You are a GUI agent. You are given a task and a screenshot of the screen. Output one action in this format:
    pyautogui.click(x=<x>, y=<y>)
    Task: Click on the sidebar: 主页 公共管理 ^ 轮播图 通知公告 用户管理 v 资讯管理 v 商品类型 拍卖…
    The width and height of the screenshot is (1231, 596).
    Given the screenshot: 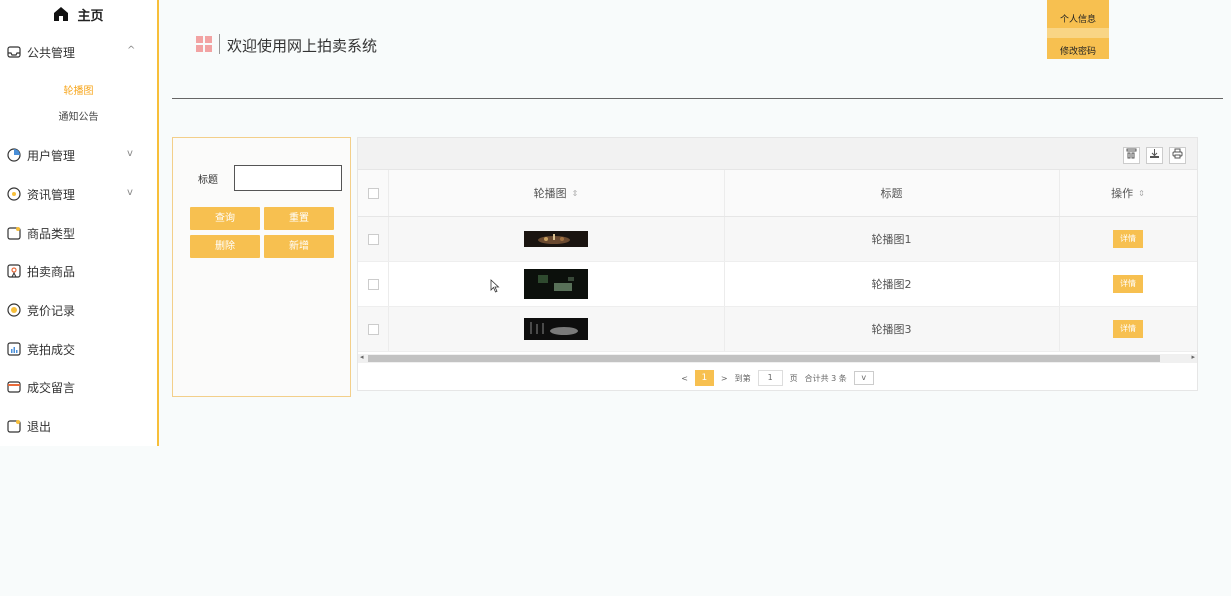 What is the action you would take?
    pyautogui.click(x=79, y=223)
    